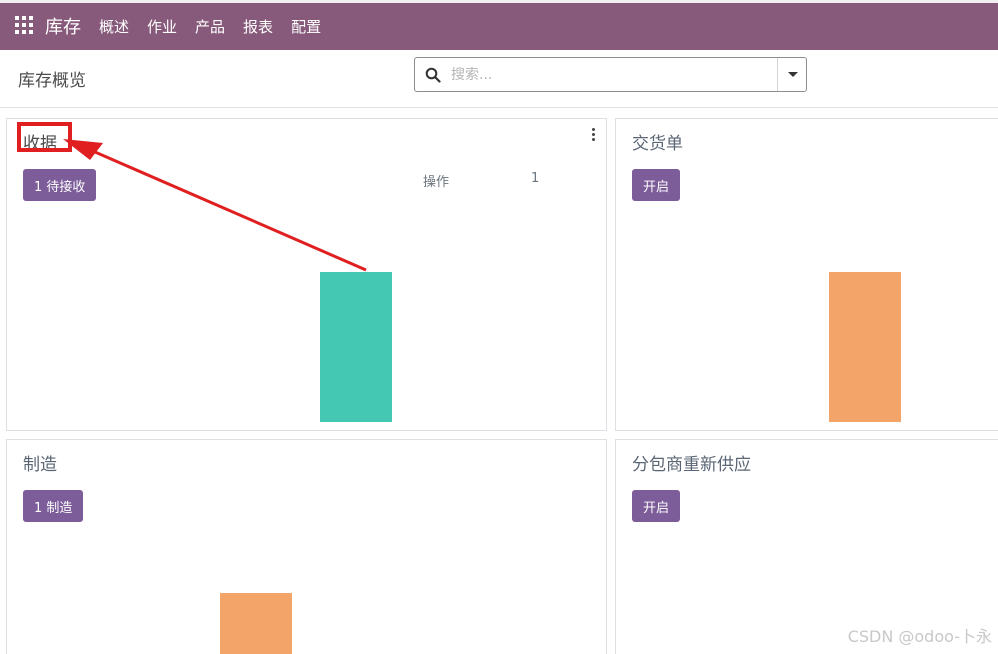 The image size is (998, 654). What do you see at coordinates (806, 546) in the screenshot?
I see `kanban-card-subcontracting-resupply: 分包商重新供应 开启` at bounding box center [806, 546].